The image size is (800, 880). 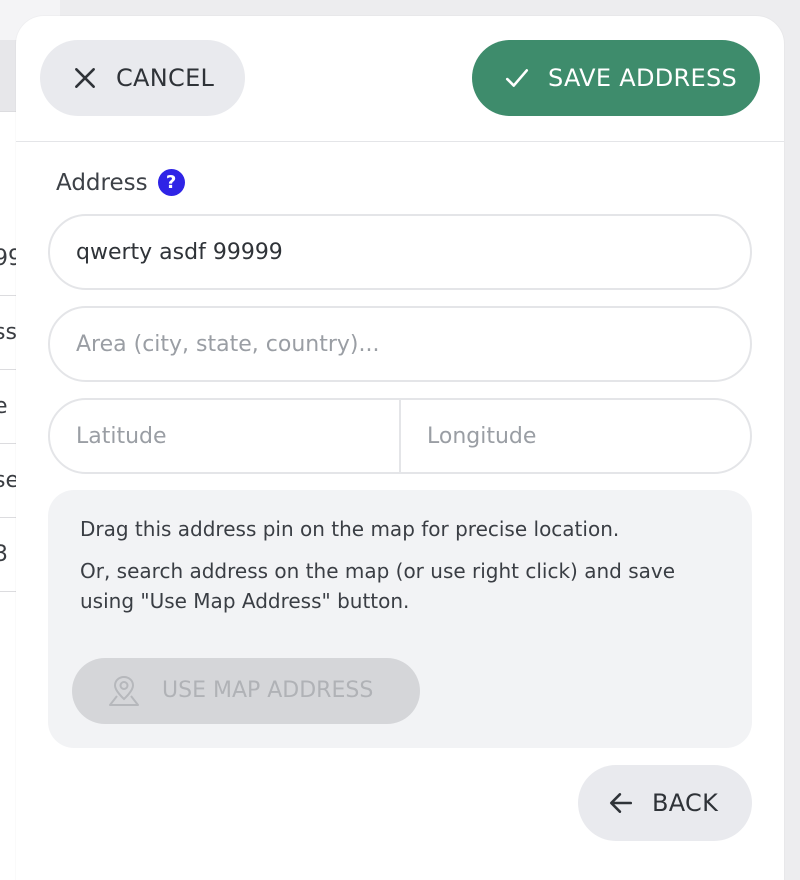 I want to click on area-input, so click(x=400, y=344).